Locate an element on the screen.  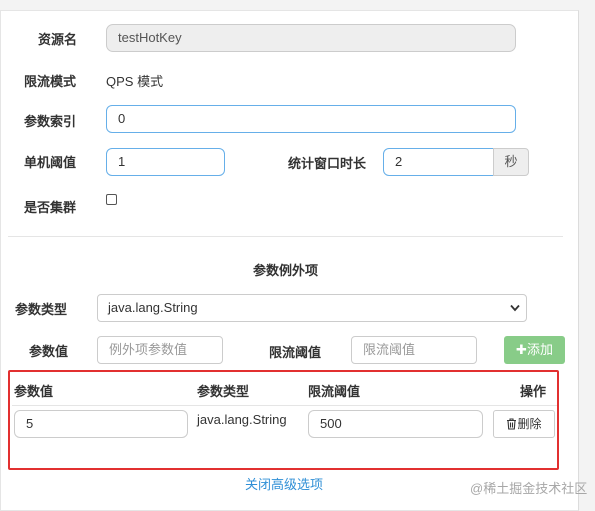
exception-type-selected: java.lang.String is located at coordinates (153, 307).